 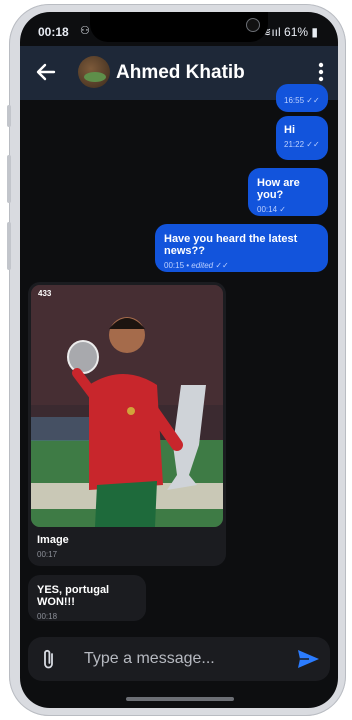 What do you see at coordinates (267, 209) in the screenshot?
I see `message-time: 00:14` at bounding box center [267, 209].